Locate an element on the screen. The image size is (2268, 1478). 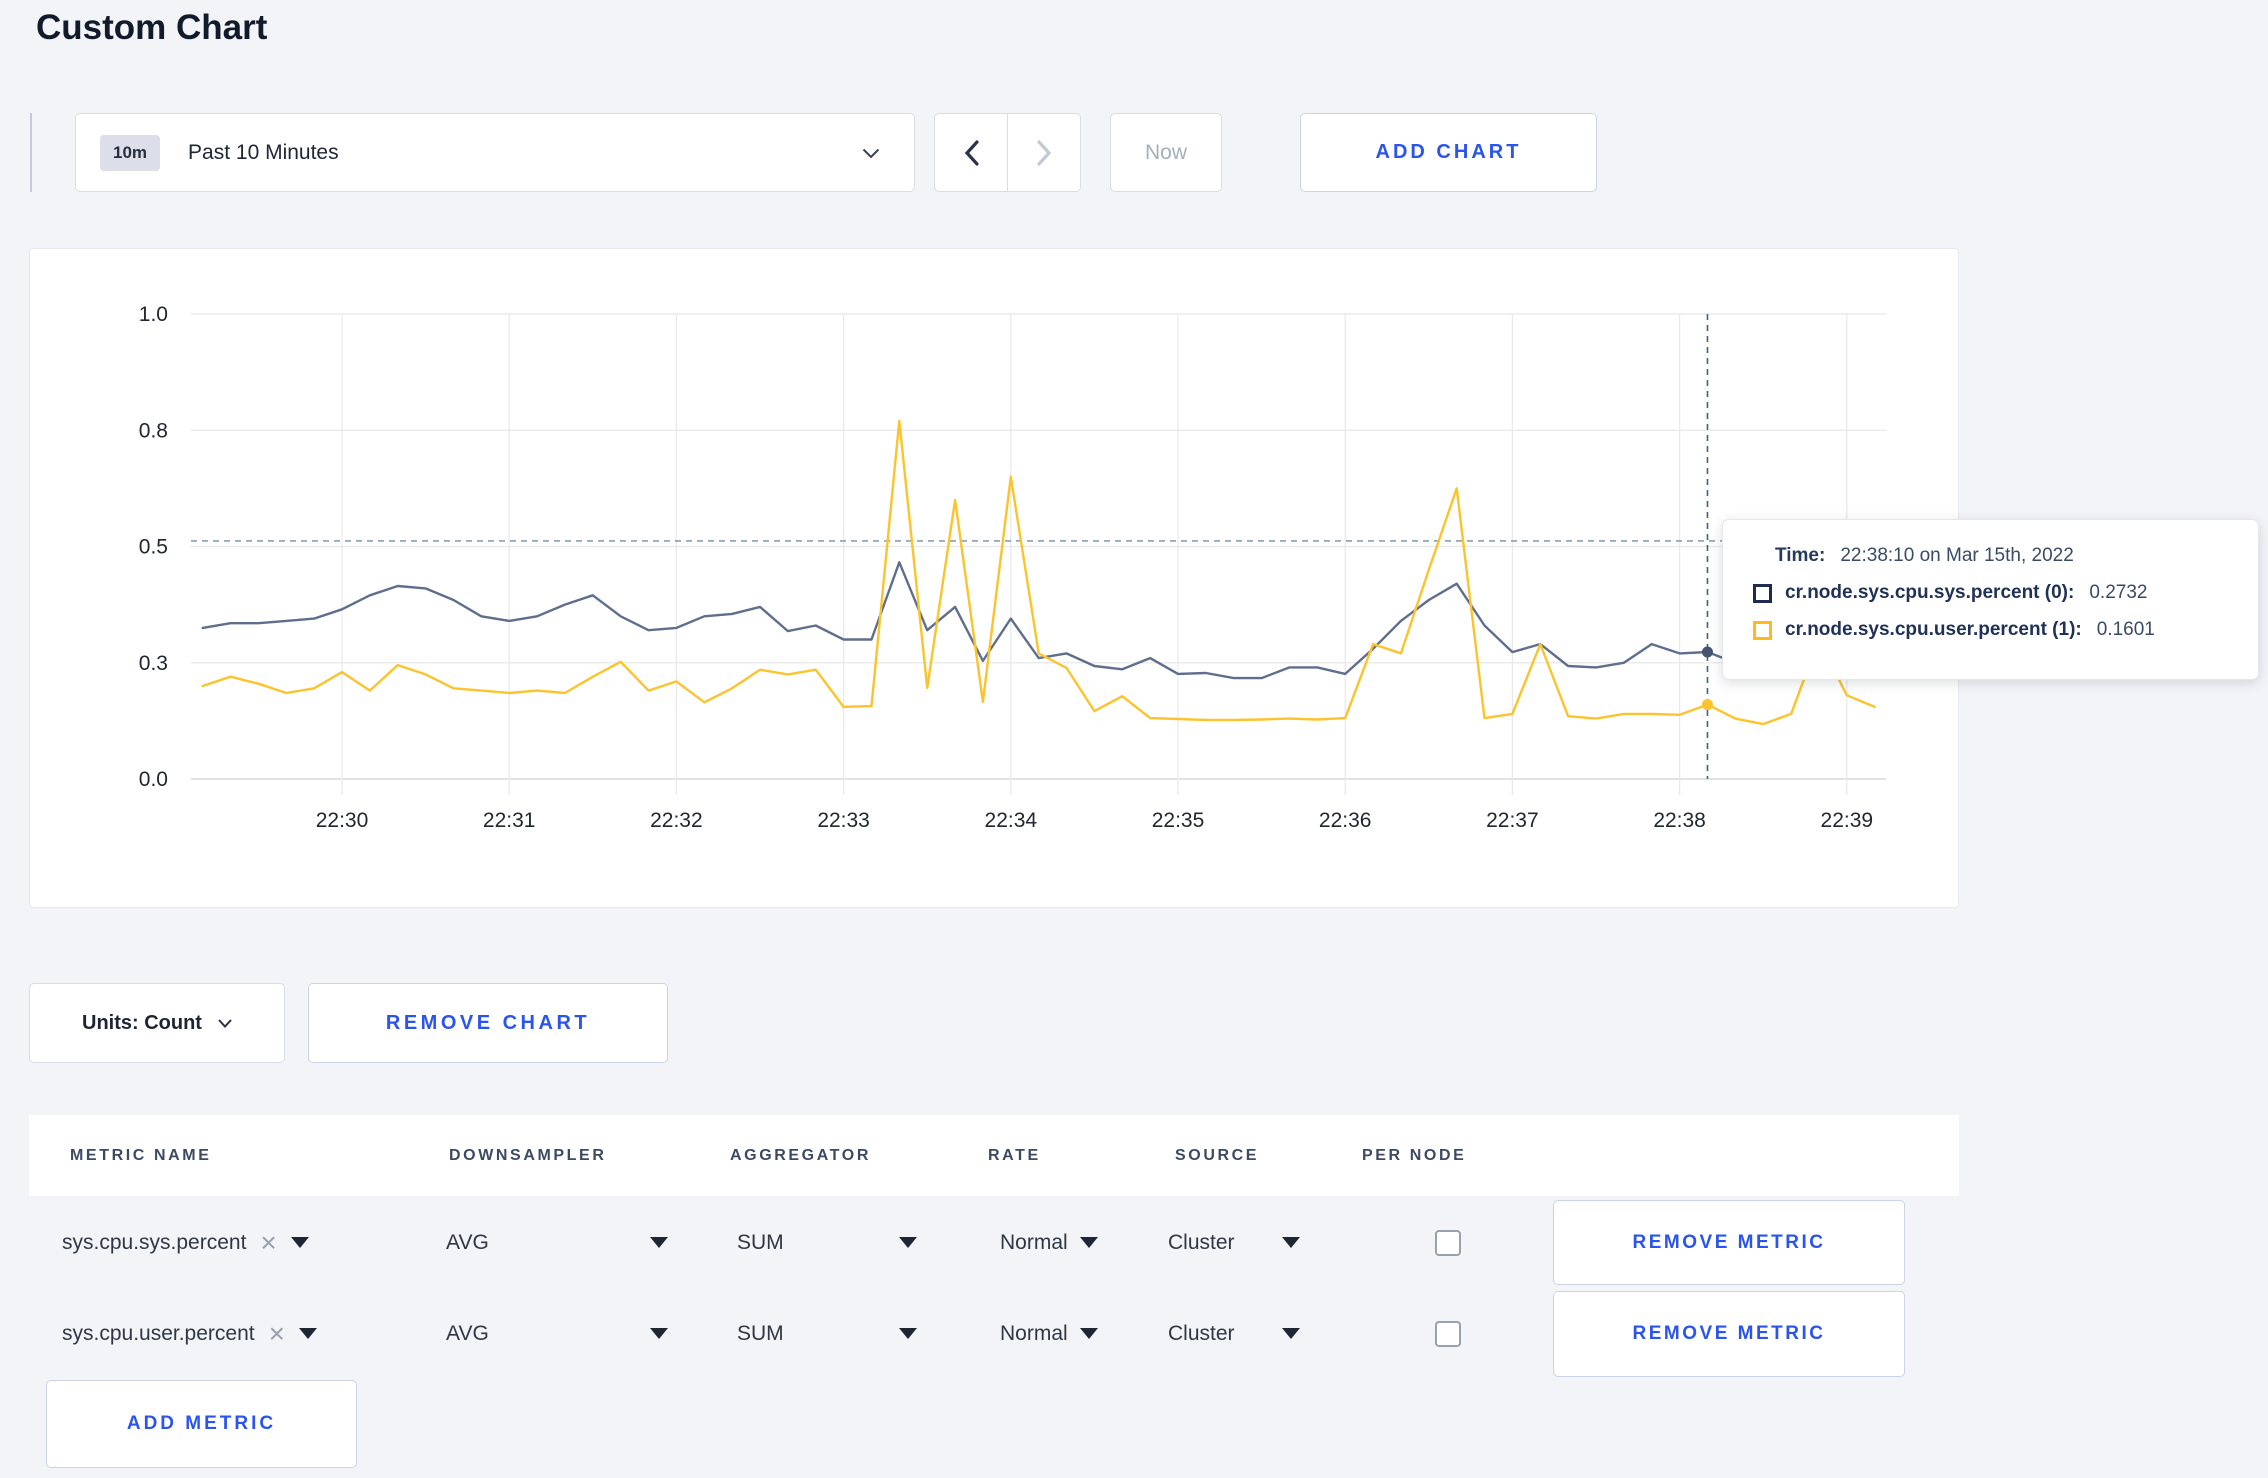
tooltip-series-row: cr.node.sys.cpu.sys.percent (0): 0.2732 is located at coordinates (2005, 593).